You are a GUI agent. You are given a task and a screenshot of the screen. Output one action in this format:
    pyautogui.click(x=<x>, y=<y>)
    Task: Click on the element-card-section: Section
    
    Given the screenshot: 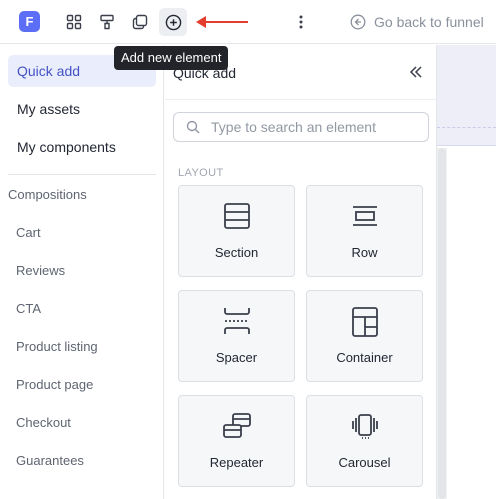 What is the action you would take?
    pyautogui.click(x=236, y=231)
    